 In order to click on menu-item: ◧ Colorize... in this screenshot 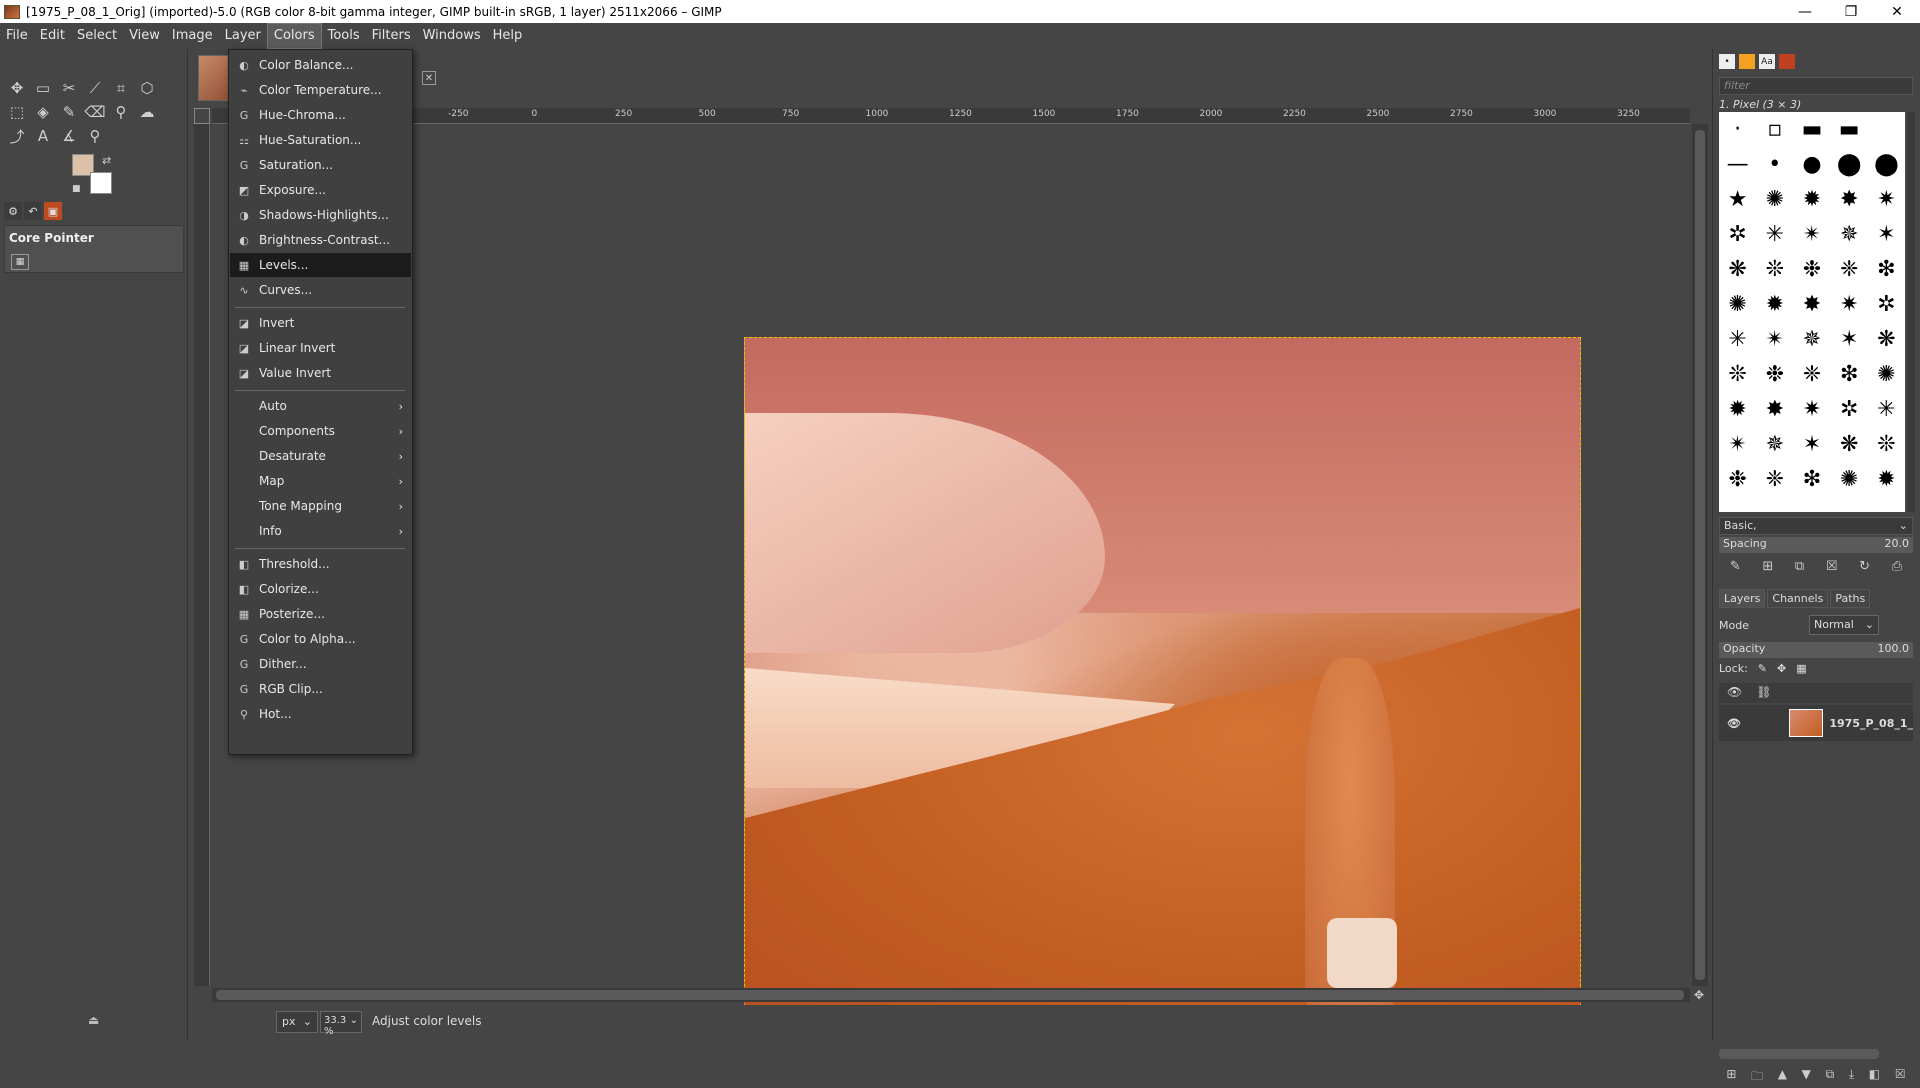, I will do `click(320, 589)`.